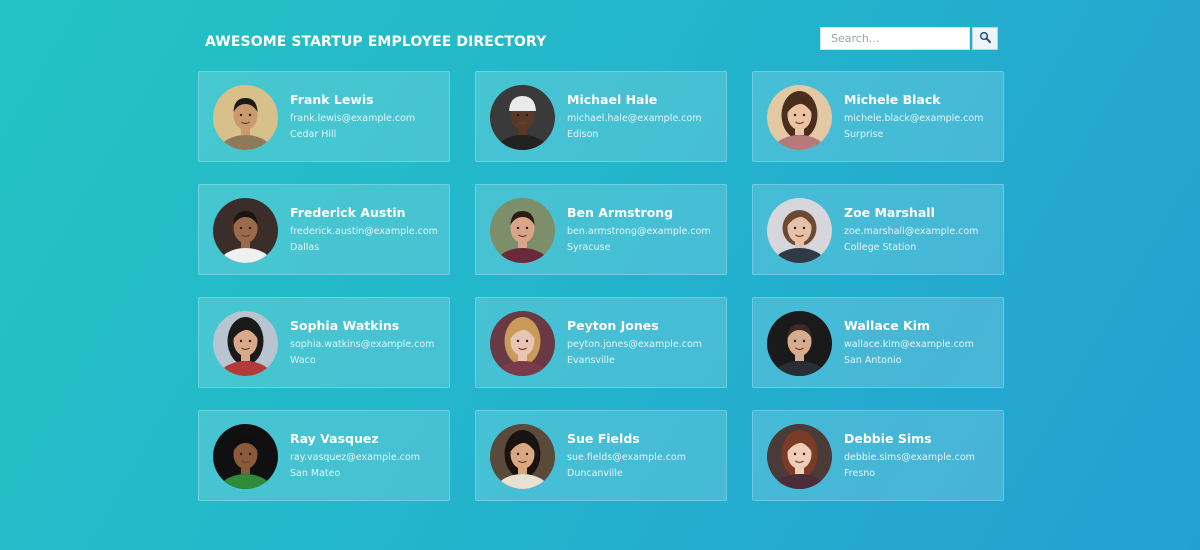 The width and height of the screenshot is (1200, 550). I want to click on search-button, so click(985, 38).